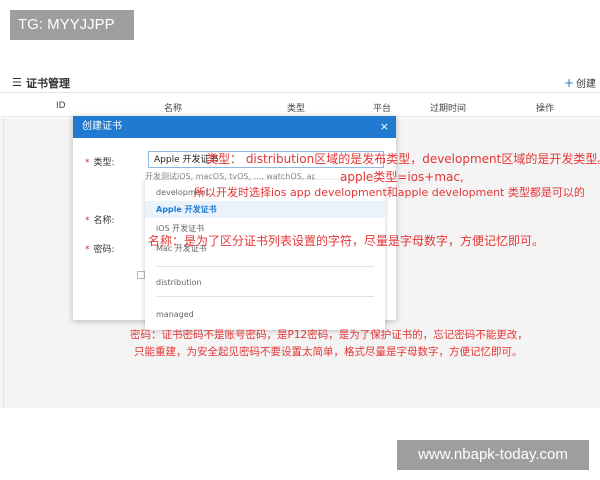 Image resolution: width=600 pixels, height=480 pixels. Describe the element at coordinates (265, 283) in the screenshot. I see `dropdown-option: distribution` at that location.